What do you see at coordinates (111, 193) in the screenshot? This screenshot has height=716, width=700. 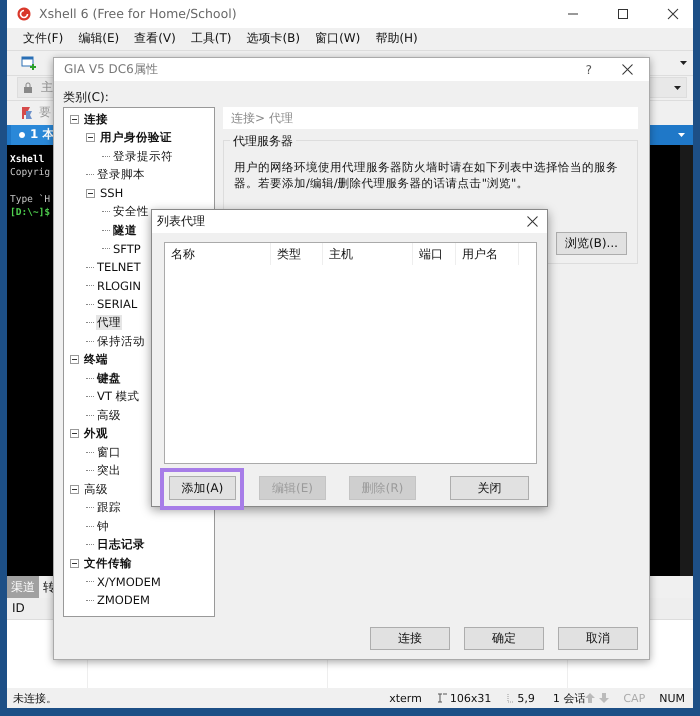 I see `tree-item: SSH` at bounding box center [111, 193].